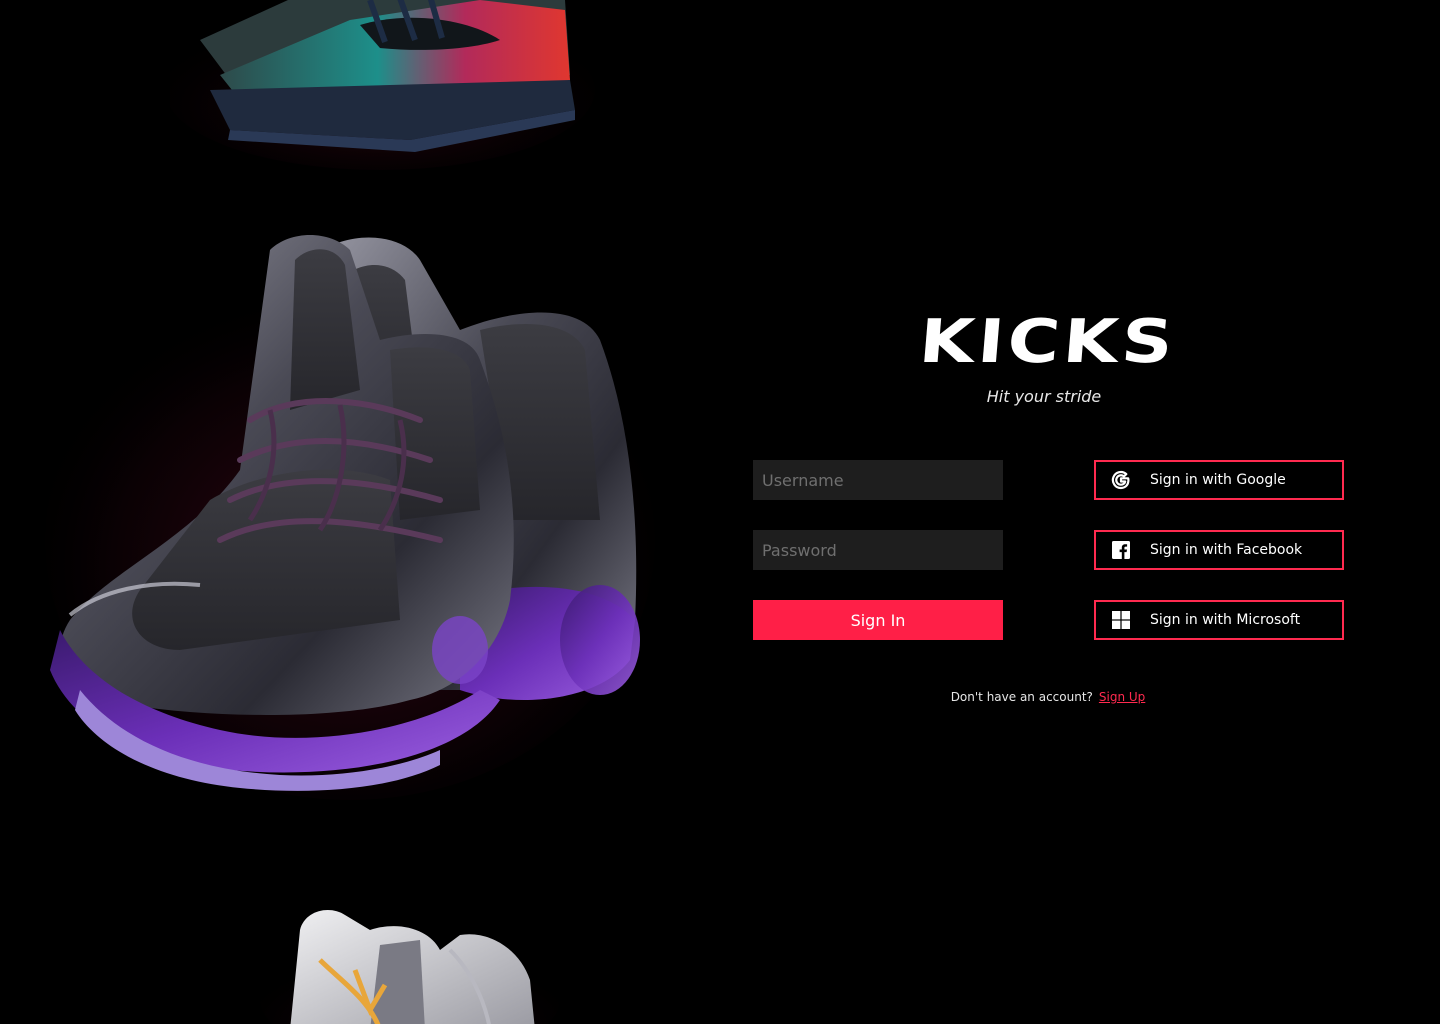 This screenshot has height=1024, width=1440. What do you see at coordinates (1021, 697) in the screenshot?
I see `signup-prompt-text: Don't have an account?` at bounding box center [1021, 697].